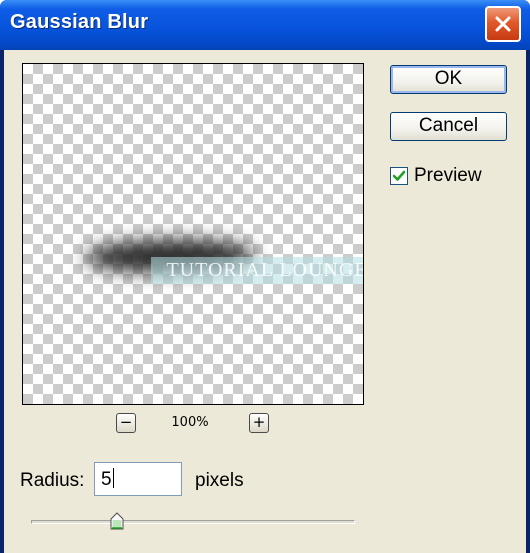  What do you see at coordinates (117, 521) in the screenshot?
I see `slider-thumb-icon` at bounding box center [117, 521].